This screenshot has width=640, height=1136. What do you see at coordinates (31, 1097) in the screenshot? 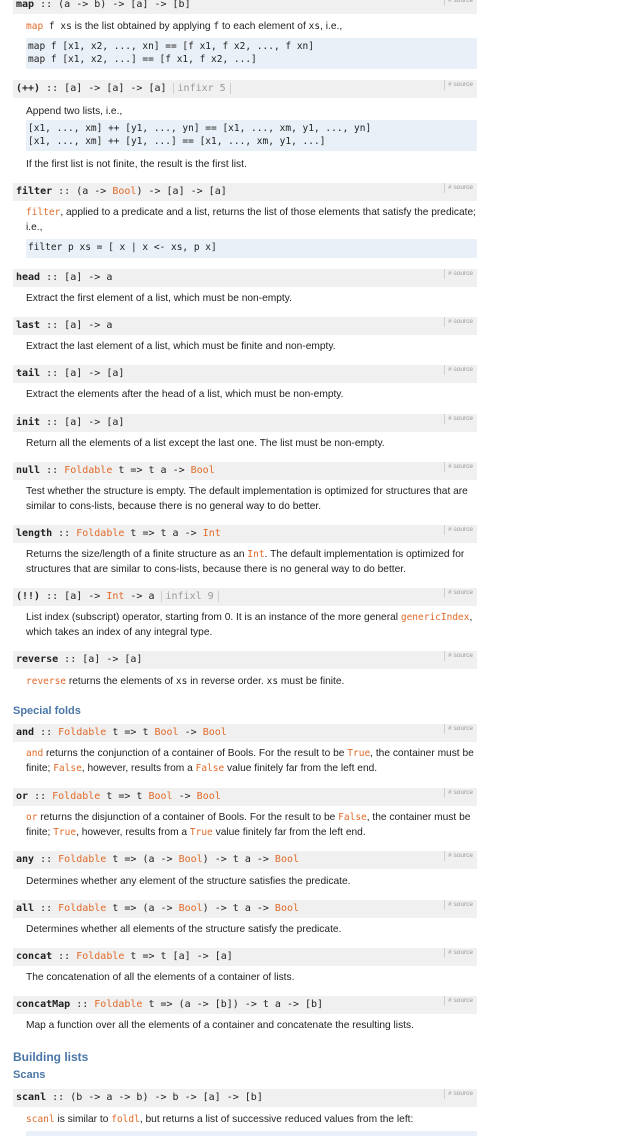
I see `function-name: scanl` at bounding box center [31, 1097].